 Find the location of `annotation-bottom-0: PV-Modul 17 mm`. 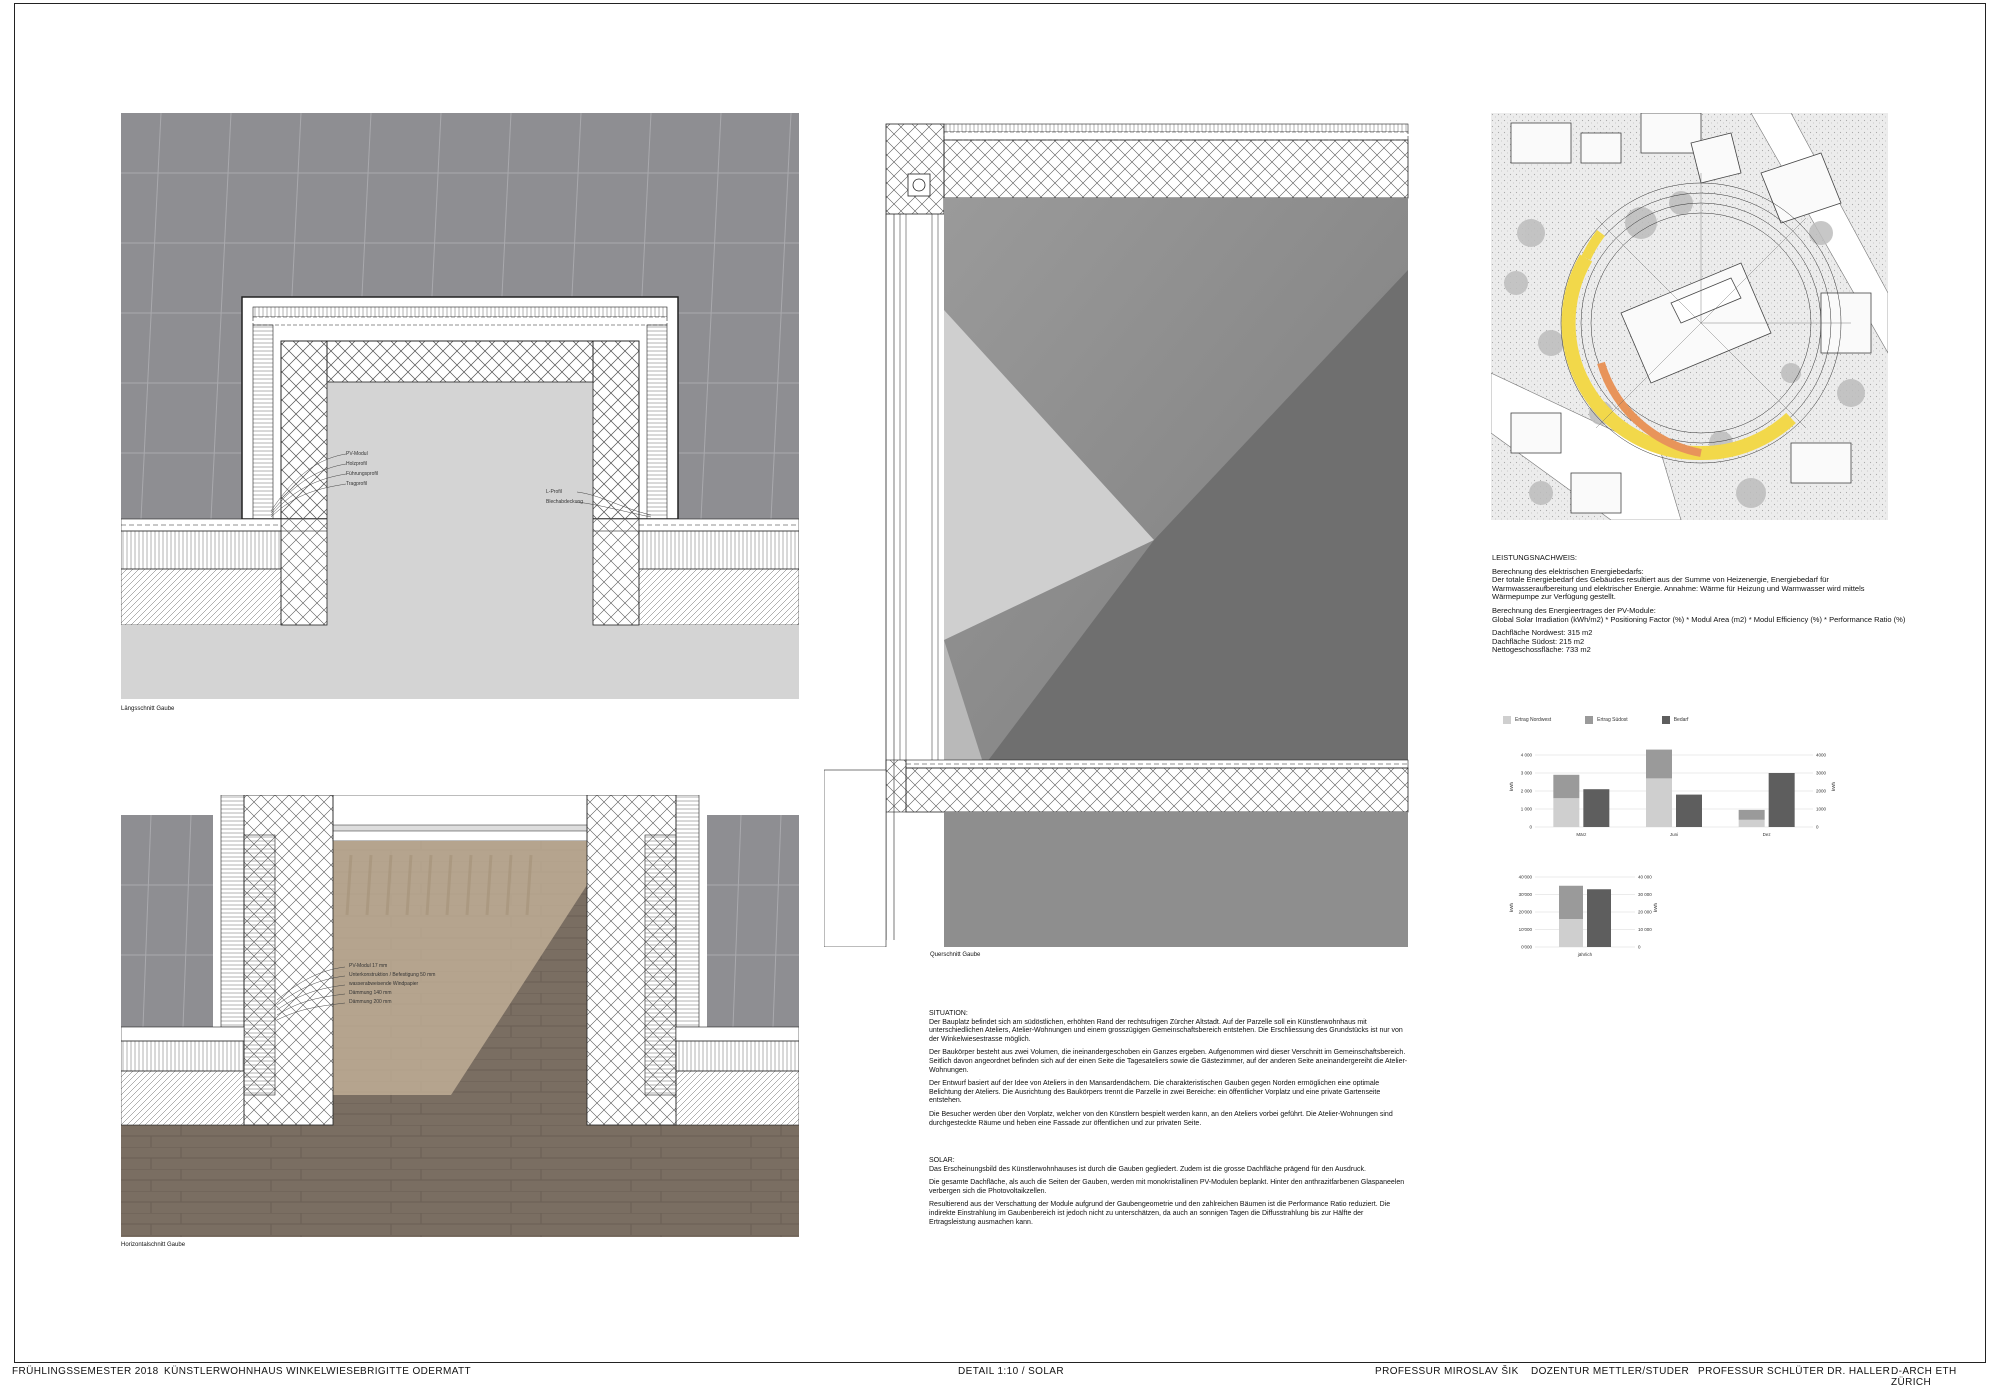

annotation-bottom-0: PV-Modul 17 mm is located at coordinates (368, 966).